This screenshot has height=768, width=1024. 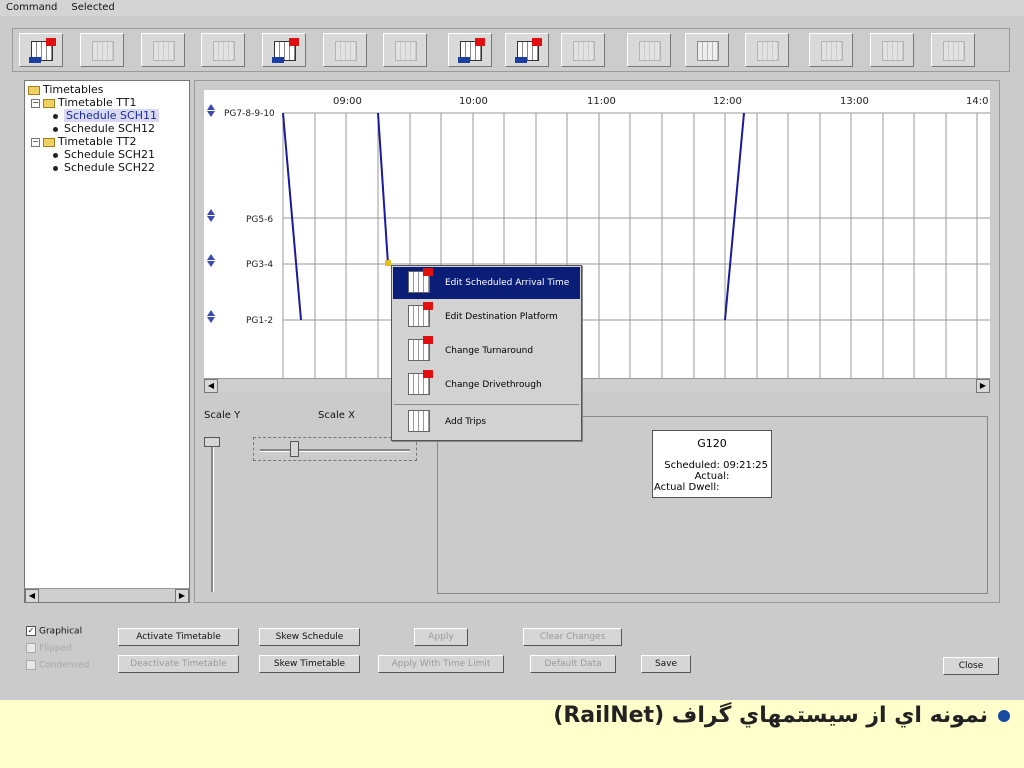 What do you see at coordinates (260, 220) in the screenshot?
I see `station-label: PG5-6` at bounding box center [260, 220].